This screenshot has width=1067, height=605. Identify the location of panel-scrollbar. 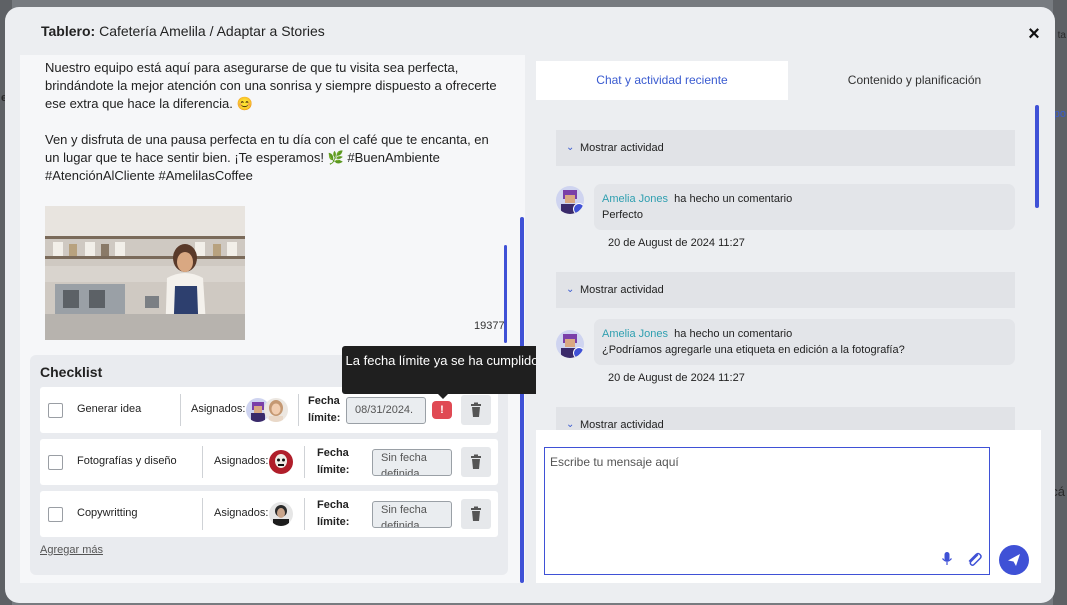
(522, 400).